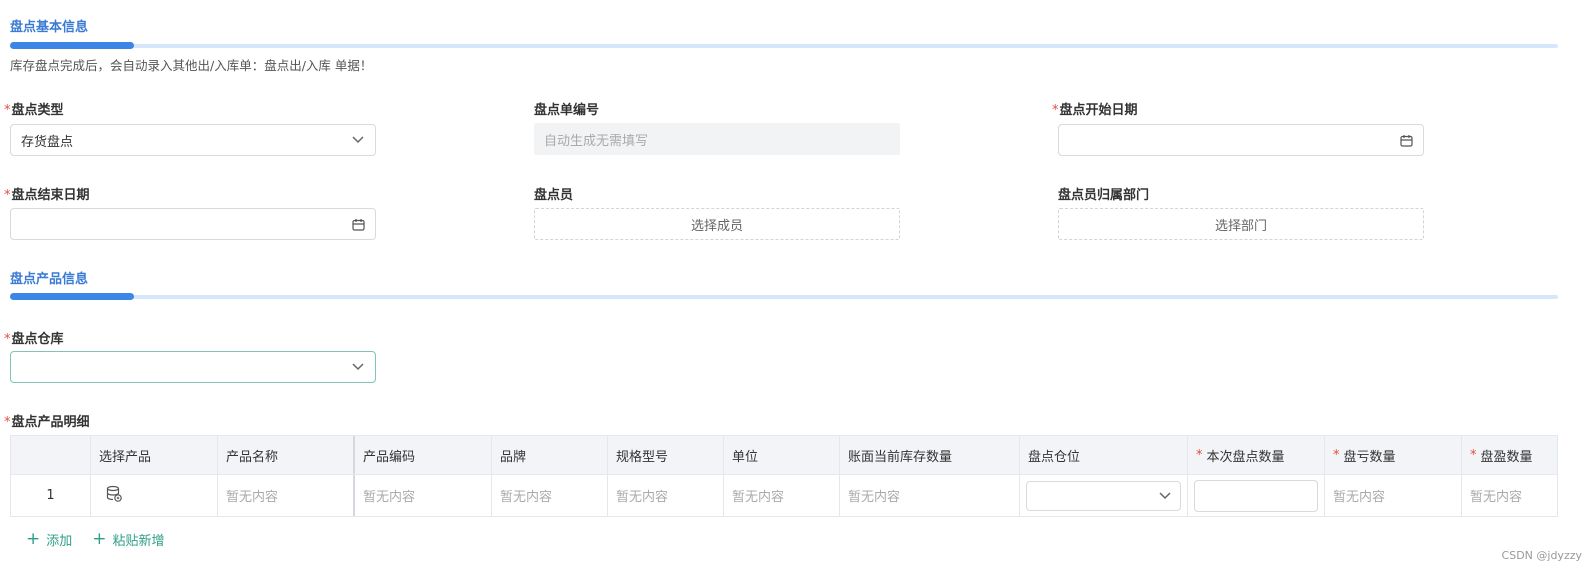 The width and height of the screenshot is (1596, 578). I want to click on col-product-name: 产品名称, so click(286, 455).